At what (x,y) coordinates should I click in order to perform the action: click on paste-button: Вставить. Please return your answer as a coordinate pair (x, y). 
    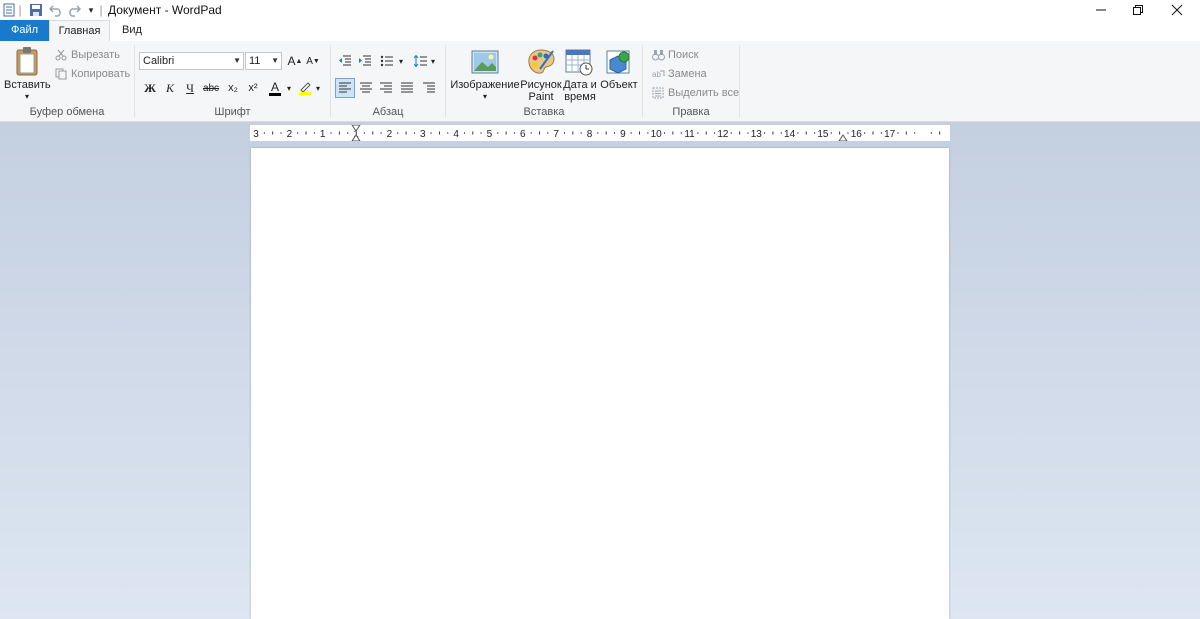
    Looking at the image, I should click on (27, 85).